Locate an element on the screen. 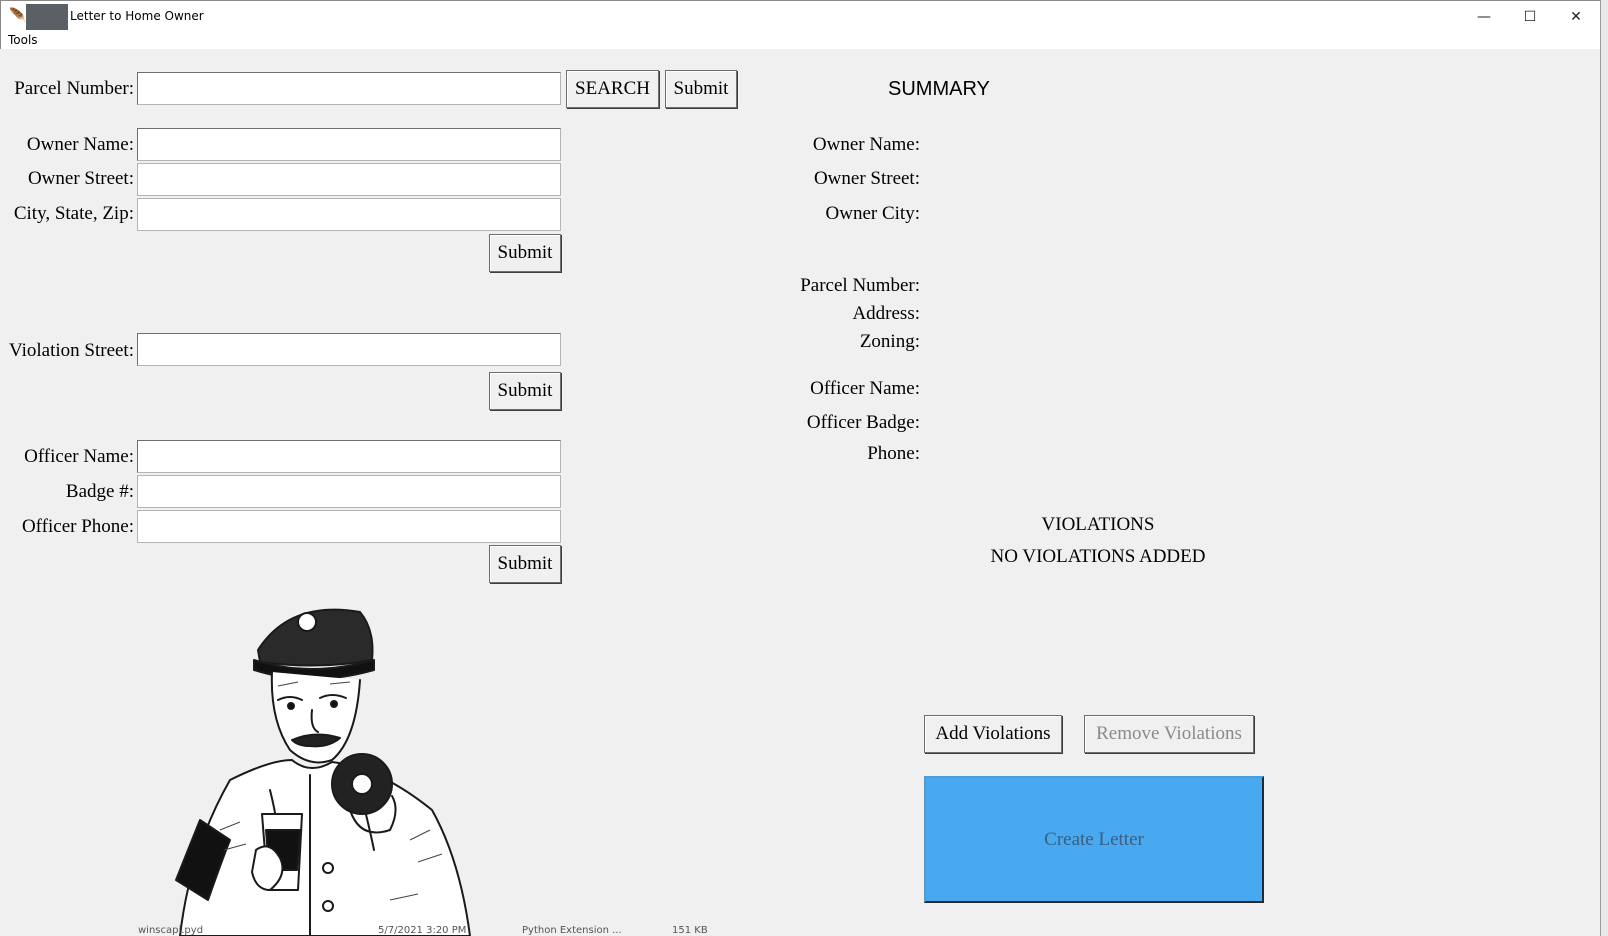 The height and width of the screenshot is (936, 1608). menu-bar: Tools is located at coordinates (800, 40).